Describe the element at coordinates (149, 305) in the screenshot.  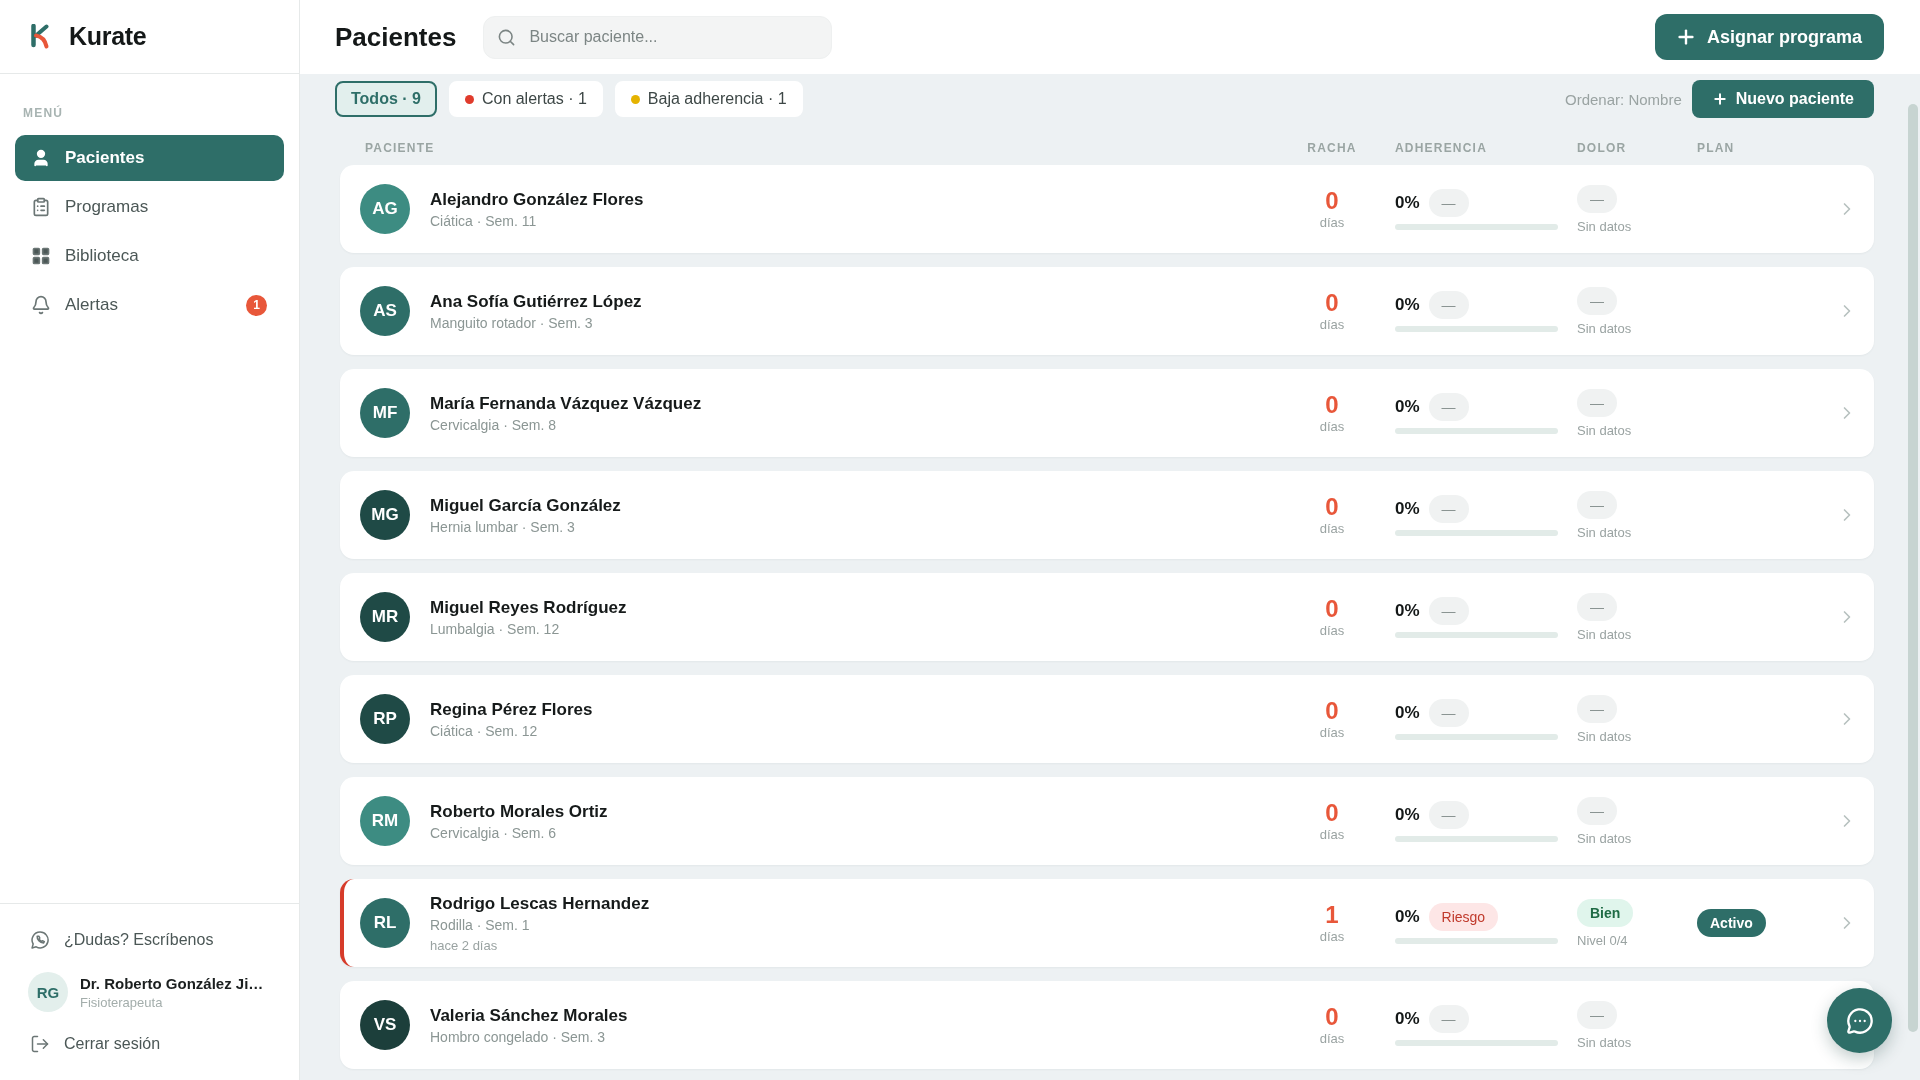
I see `nav-item: Alertas 1` at that location.